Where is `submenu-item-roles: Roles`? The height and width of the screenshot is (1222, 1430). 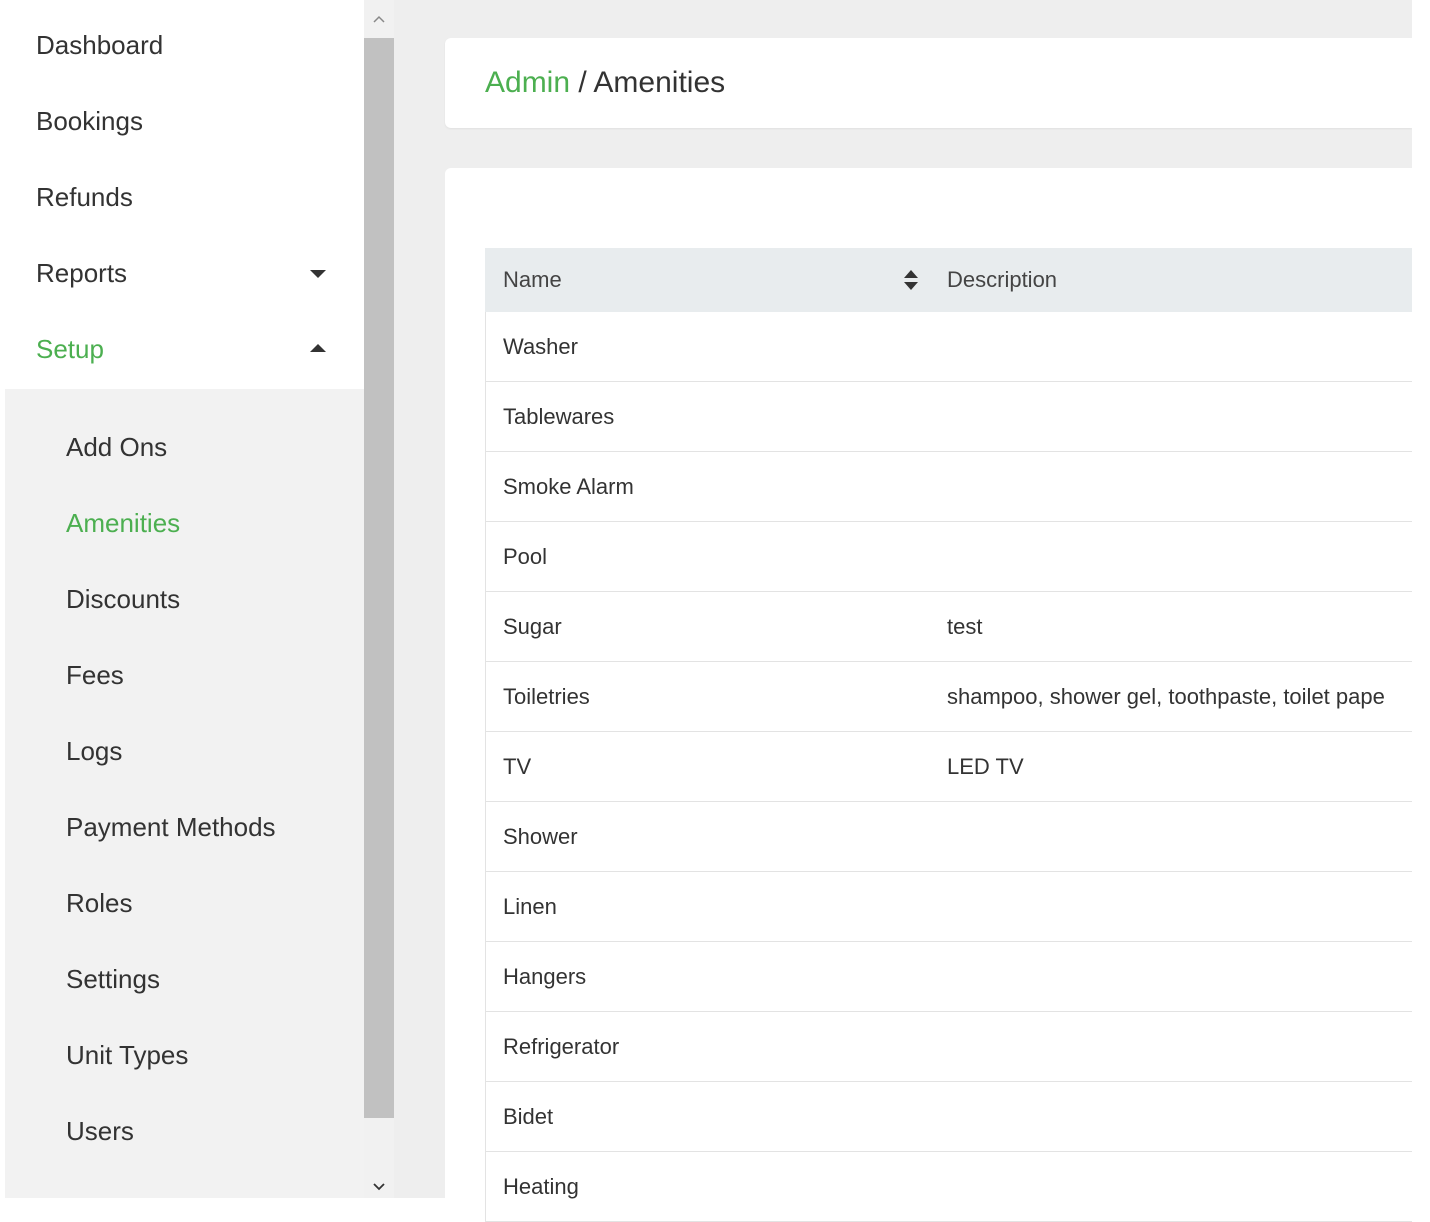 submenu-item-roles: Roles is located at coordinates (184, 903).